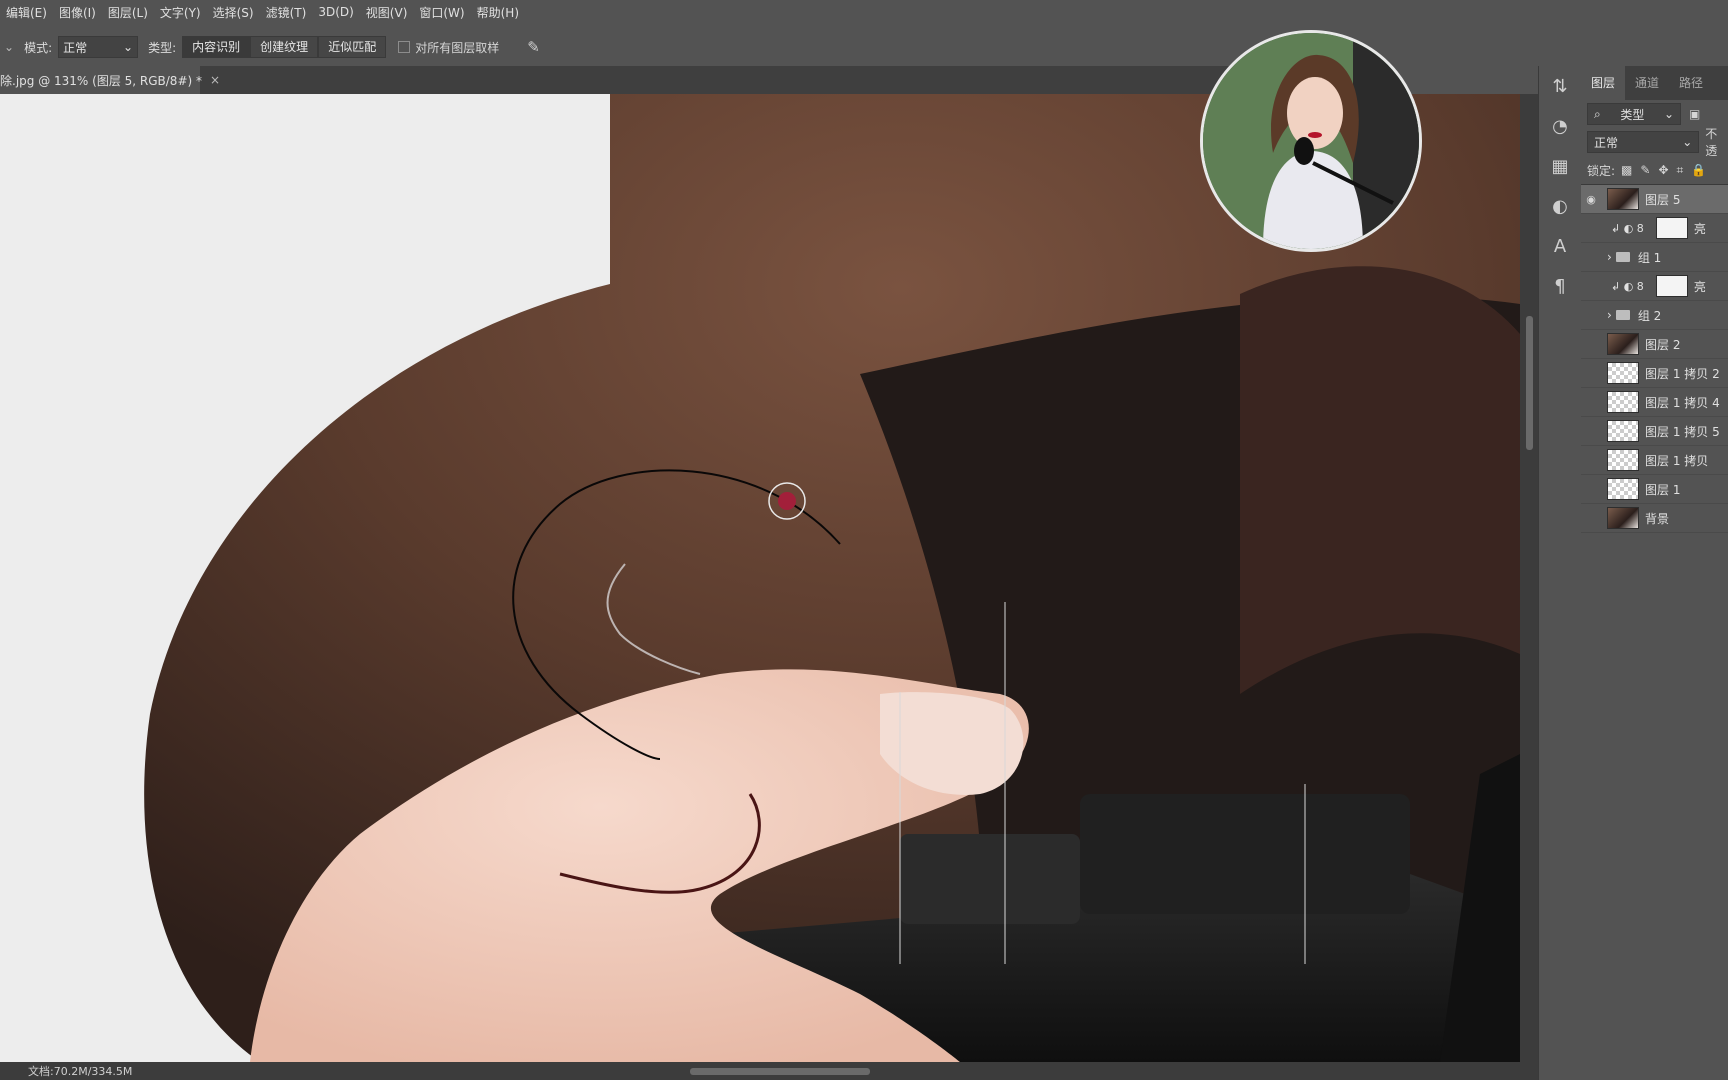 The image size is (1728, 1080). Describe the element at coordinates (1560, 206) in the screenshot. I see `adjustments-icon: ◐` at that location.